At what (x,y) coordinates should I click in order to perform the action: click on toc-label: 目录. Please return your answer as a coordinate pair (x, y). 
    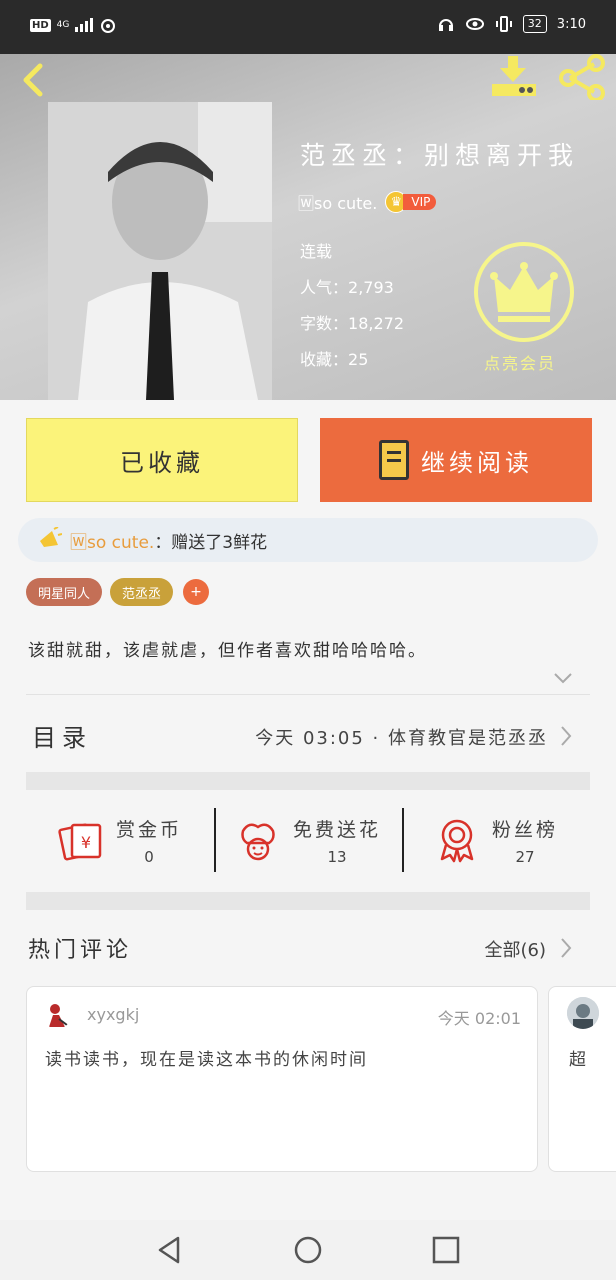
    Looking at the image, I should click on (62, 735).